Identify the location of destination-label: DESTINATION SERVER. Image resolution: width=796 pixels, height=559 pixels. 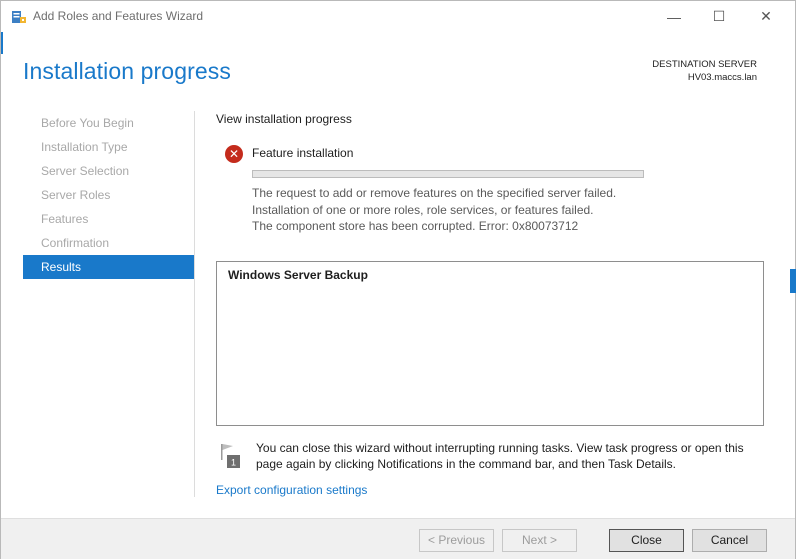
(704, 64).